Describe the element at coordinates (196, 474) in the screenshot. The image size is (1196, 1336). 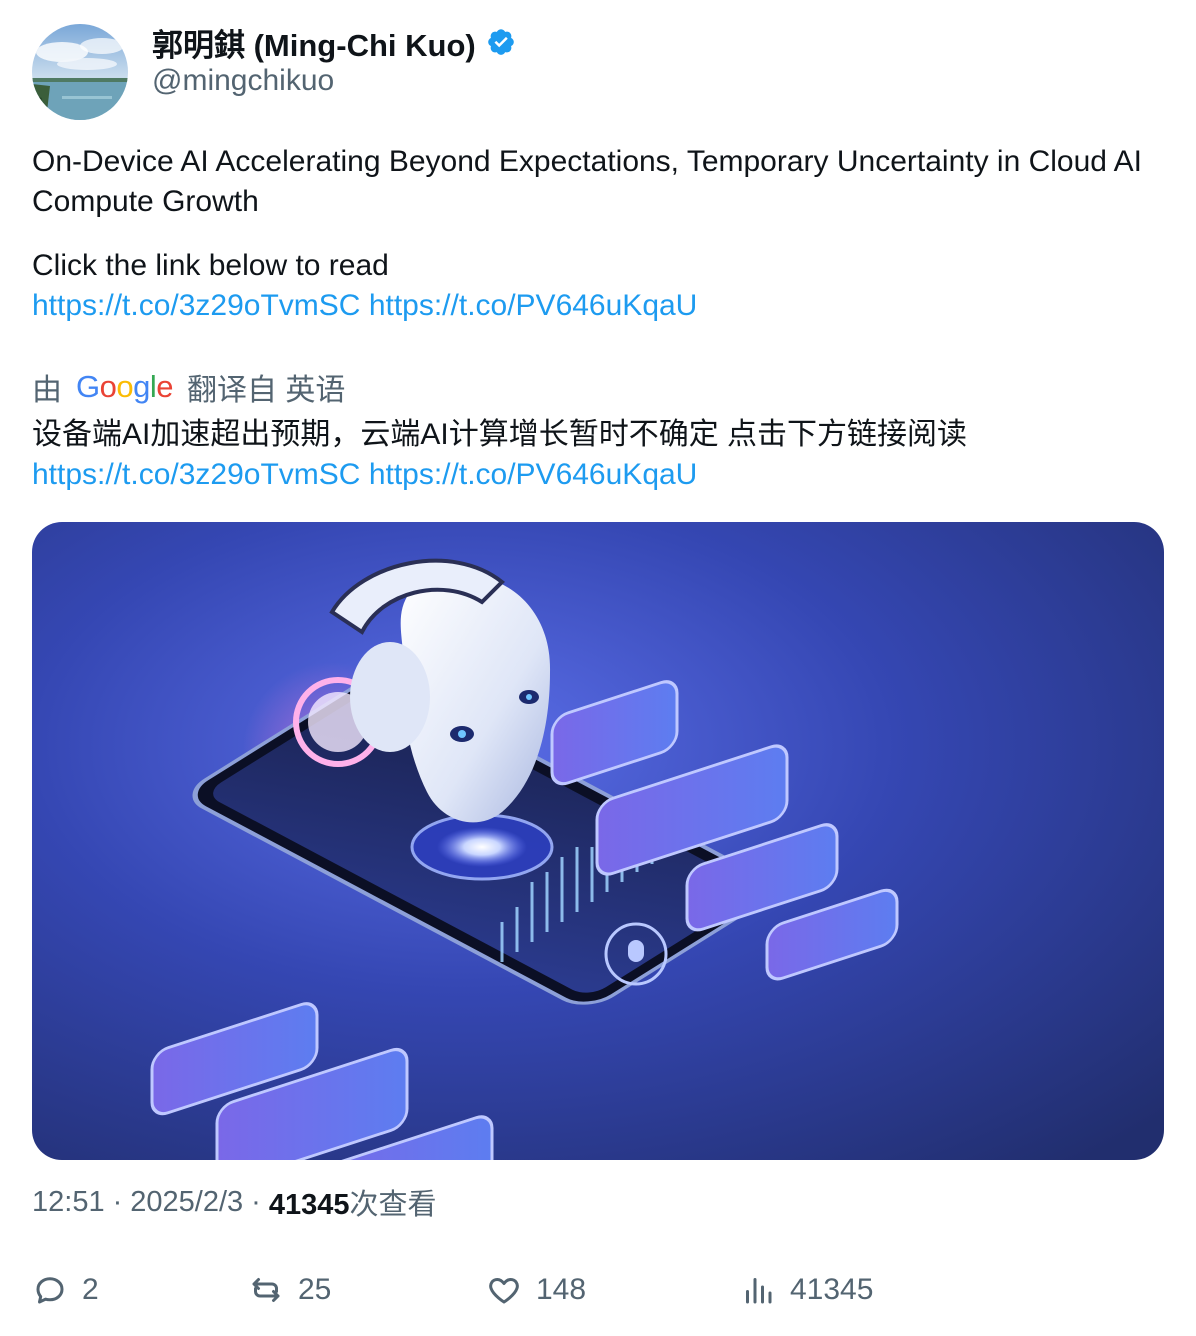
I see `translated-link-1: https://t.co/3z29oTvmSC` at that location.